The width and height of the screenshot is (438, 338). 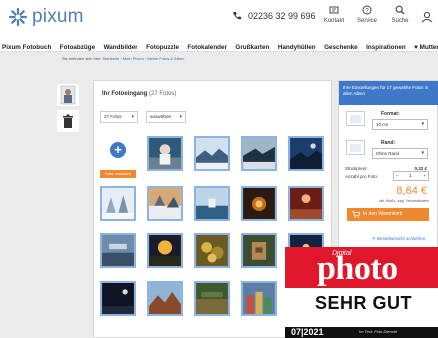 What do you see at coordinates (390, 114) in the screenshot?
I see `format-label: Format:` at bounding box center [390, 114].